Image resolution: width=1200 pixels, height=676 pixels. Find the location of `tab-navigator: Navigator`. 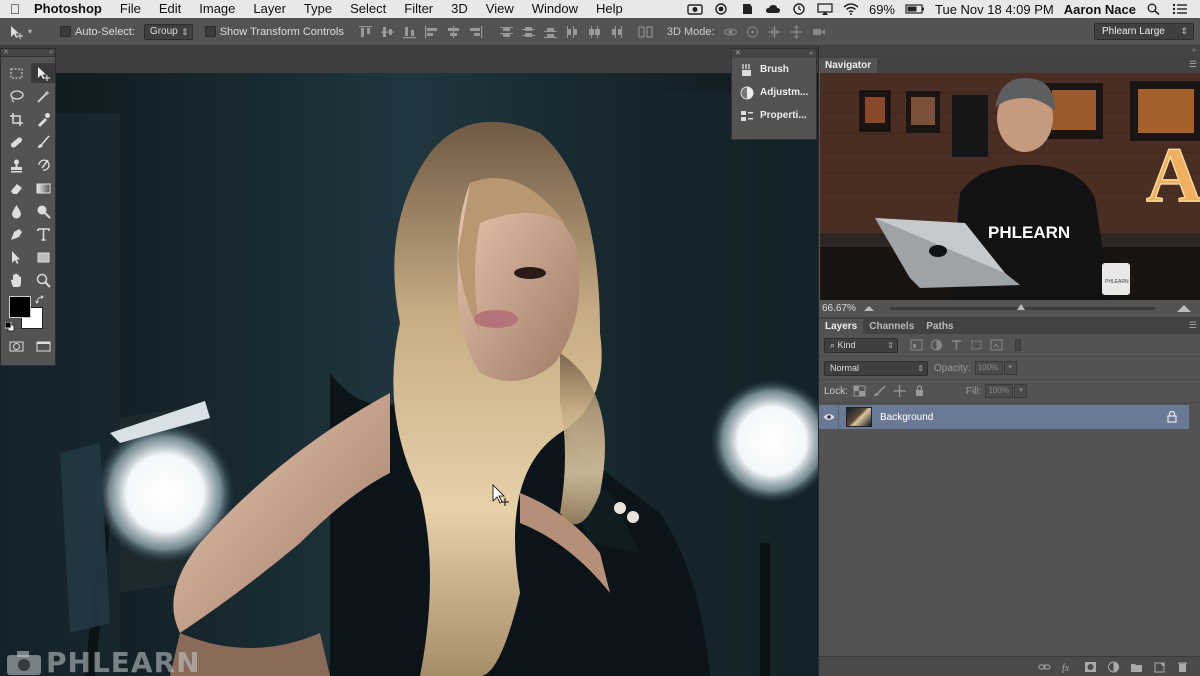

tab-navigator: Navigator is located at coordinates (848, 65).